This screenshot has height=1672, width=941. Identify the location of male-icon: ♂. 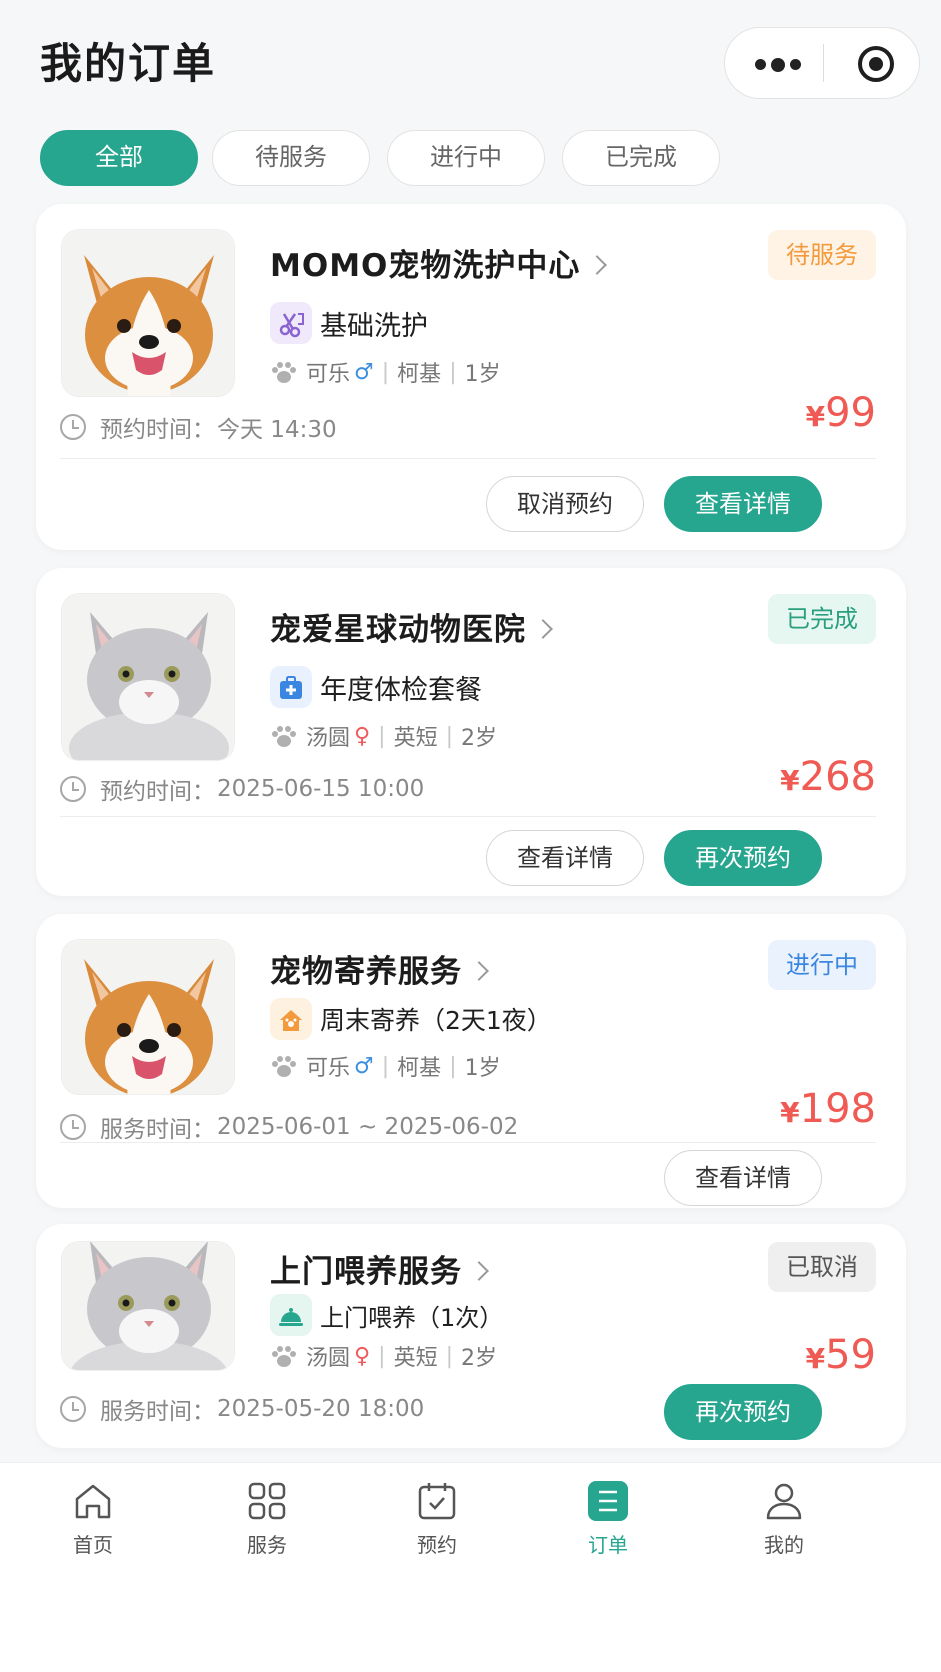
(364, 1066).